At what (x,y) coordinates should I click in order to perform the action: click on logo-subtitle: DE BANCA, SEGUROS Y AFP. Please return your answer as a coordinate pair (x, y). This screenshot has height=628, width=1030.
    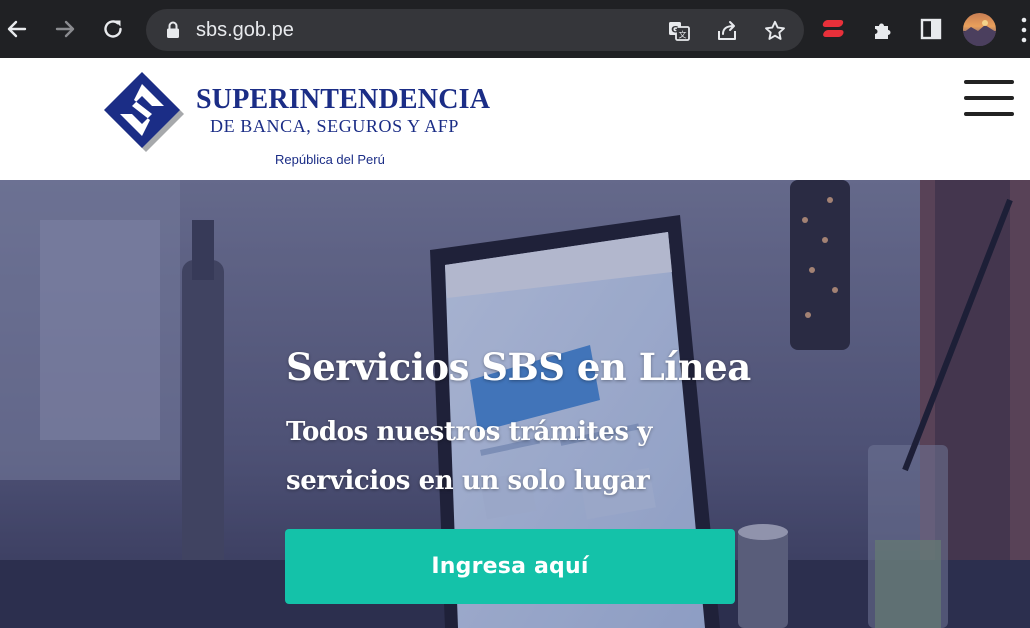
    Looking at the image, I should click on (335, 126).